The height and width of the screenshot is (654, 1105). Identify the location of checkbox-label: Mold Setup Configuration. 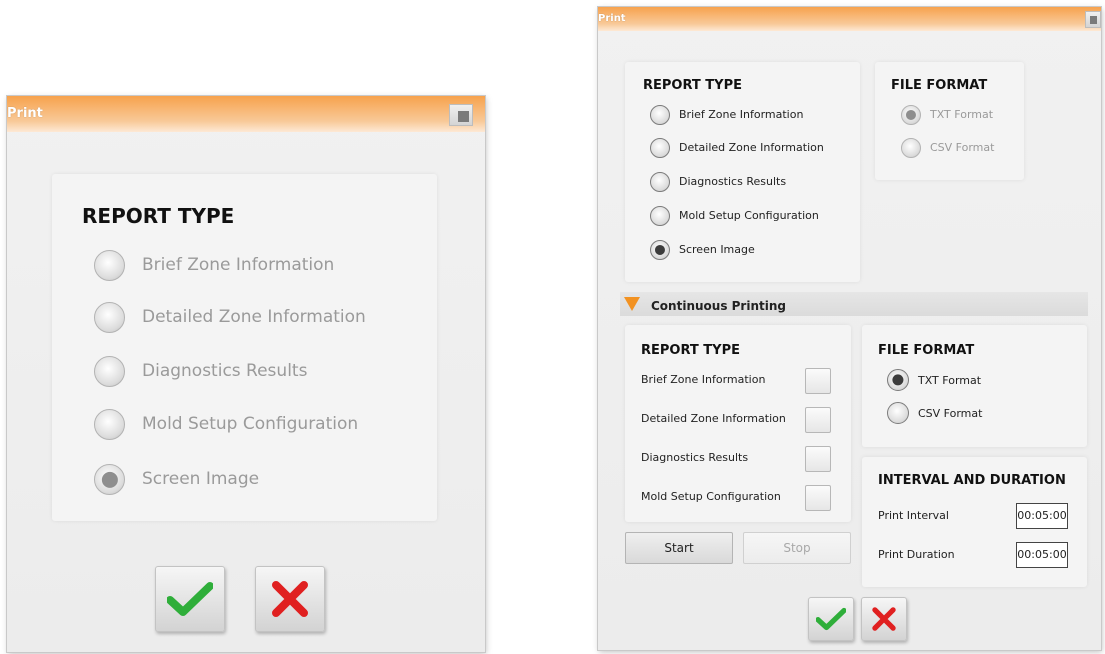
(711, 496).